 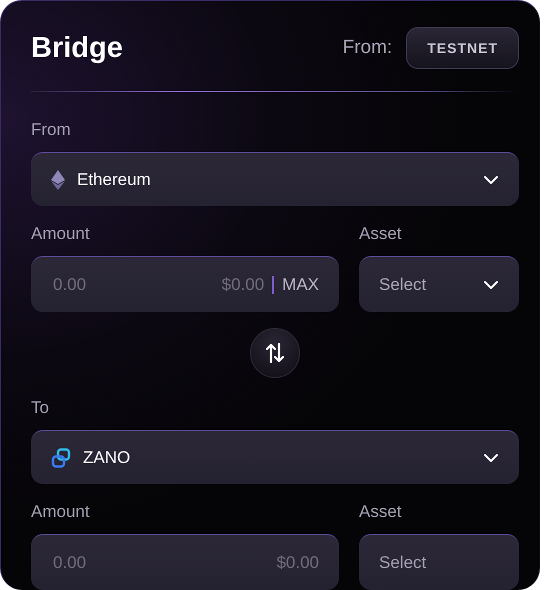 What do you see at coordinates (77, 48) in the screenshot?
I see `card-title: Bridge` at bounding box center [77, 48].